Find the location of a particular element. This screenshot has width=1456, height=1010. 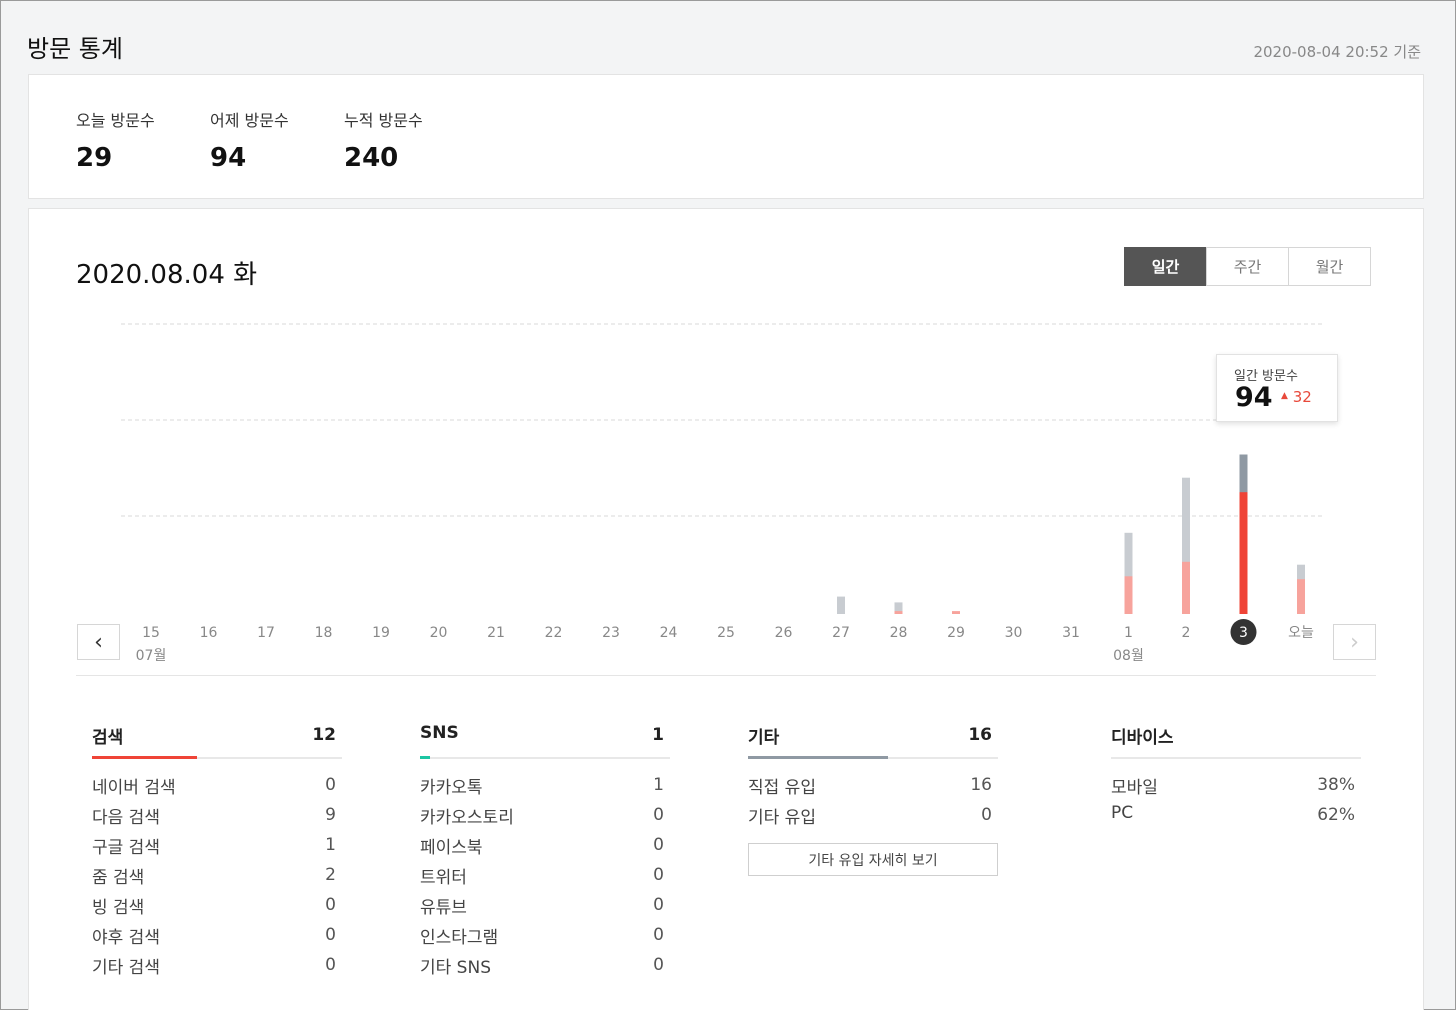

up-triangle-icon: ▲ is located at coordinates (1284, 396).